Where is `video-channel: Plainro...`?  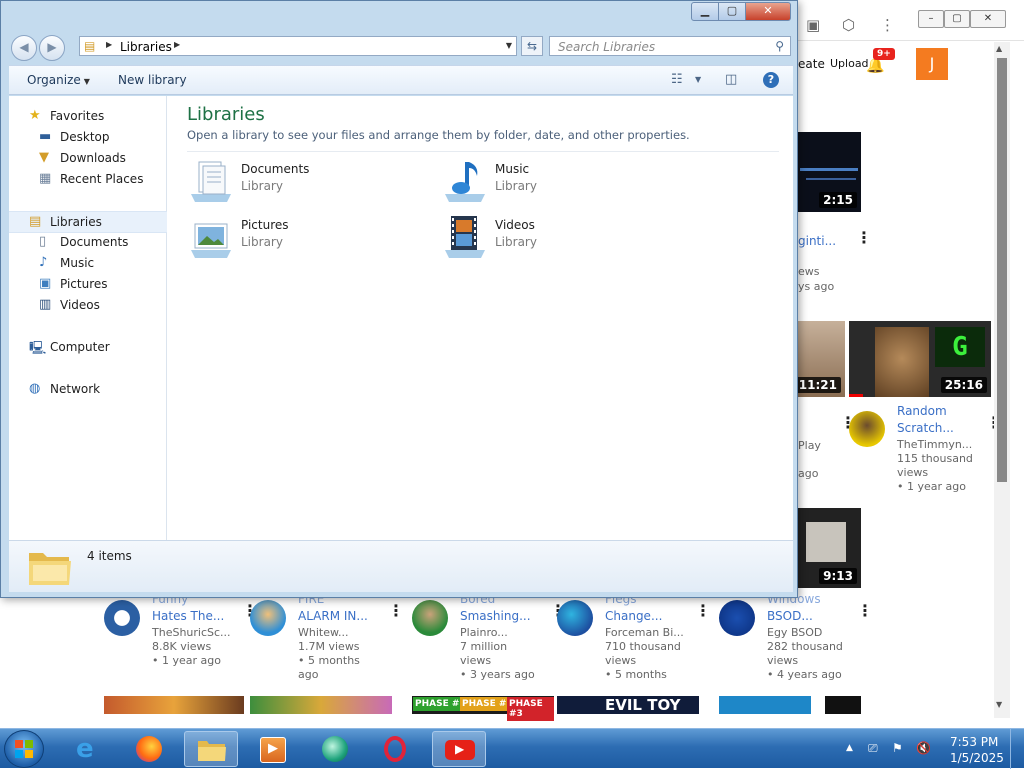 video-channel: Plainro... is located at coordinates (484, 633).